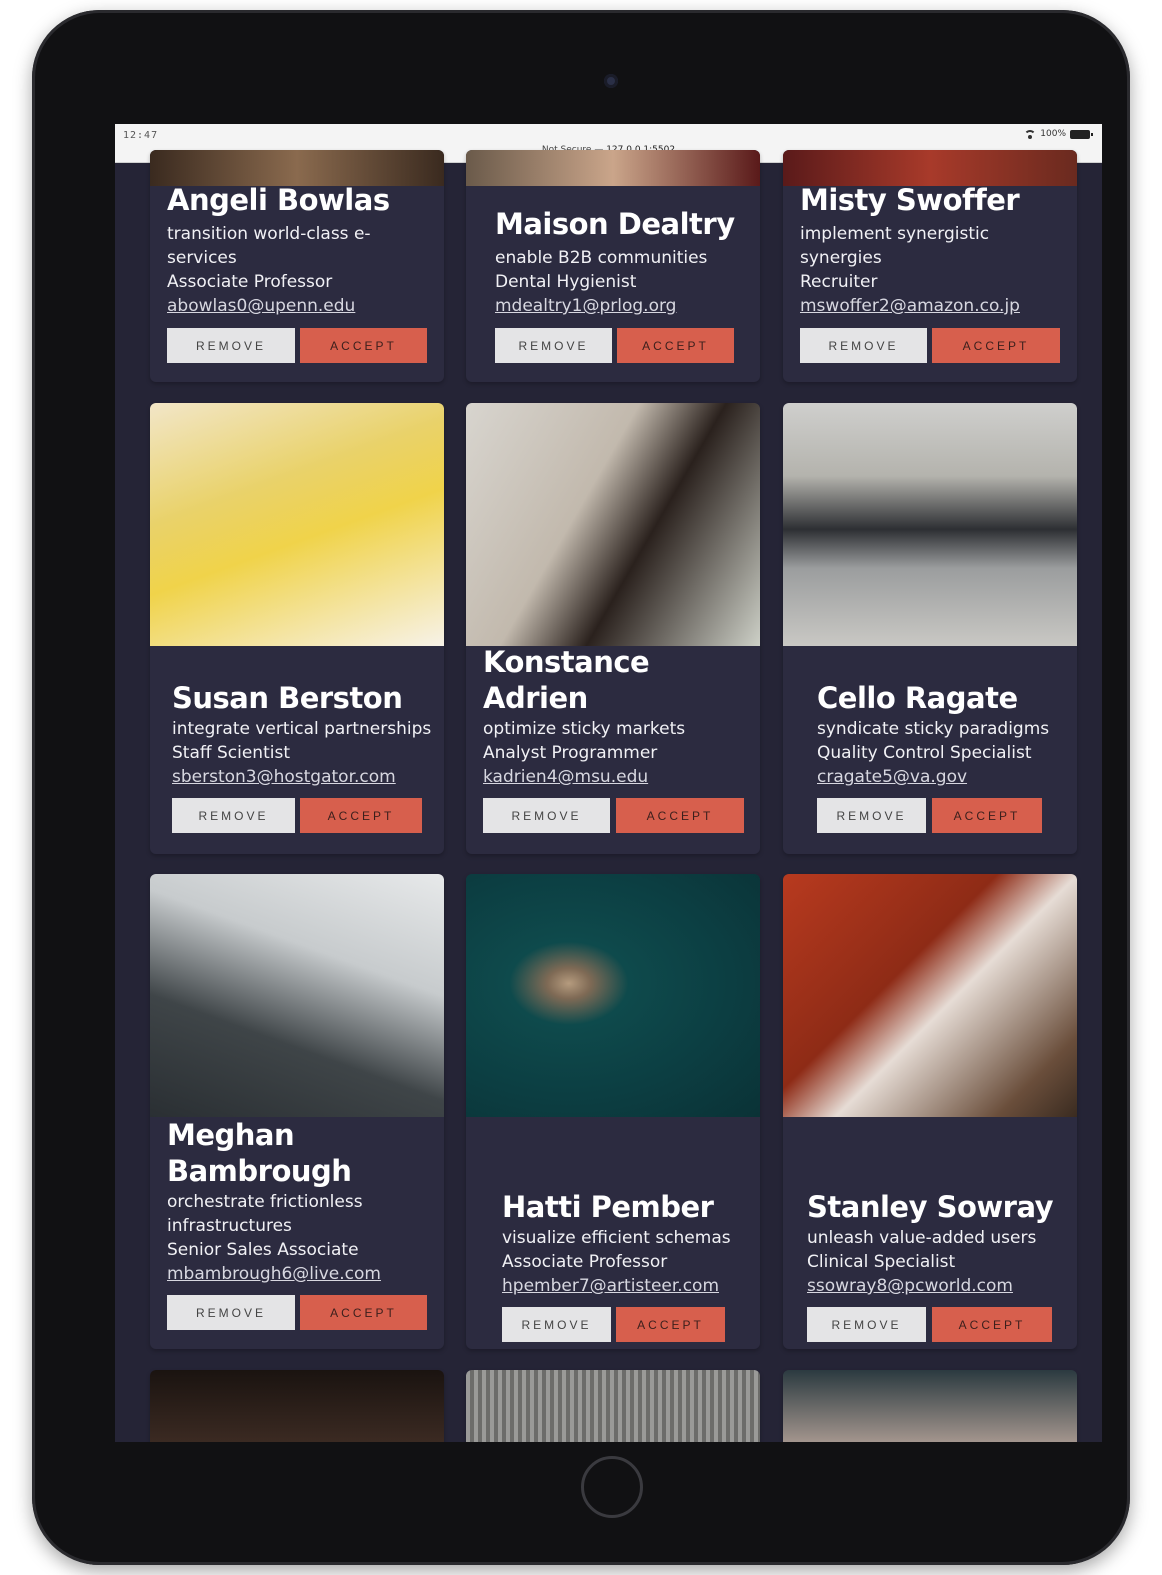  Describe the element at coordinates (265, 1202) in the screenshot. I see `profile-tagline: orchestrate frictionless` at that location.